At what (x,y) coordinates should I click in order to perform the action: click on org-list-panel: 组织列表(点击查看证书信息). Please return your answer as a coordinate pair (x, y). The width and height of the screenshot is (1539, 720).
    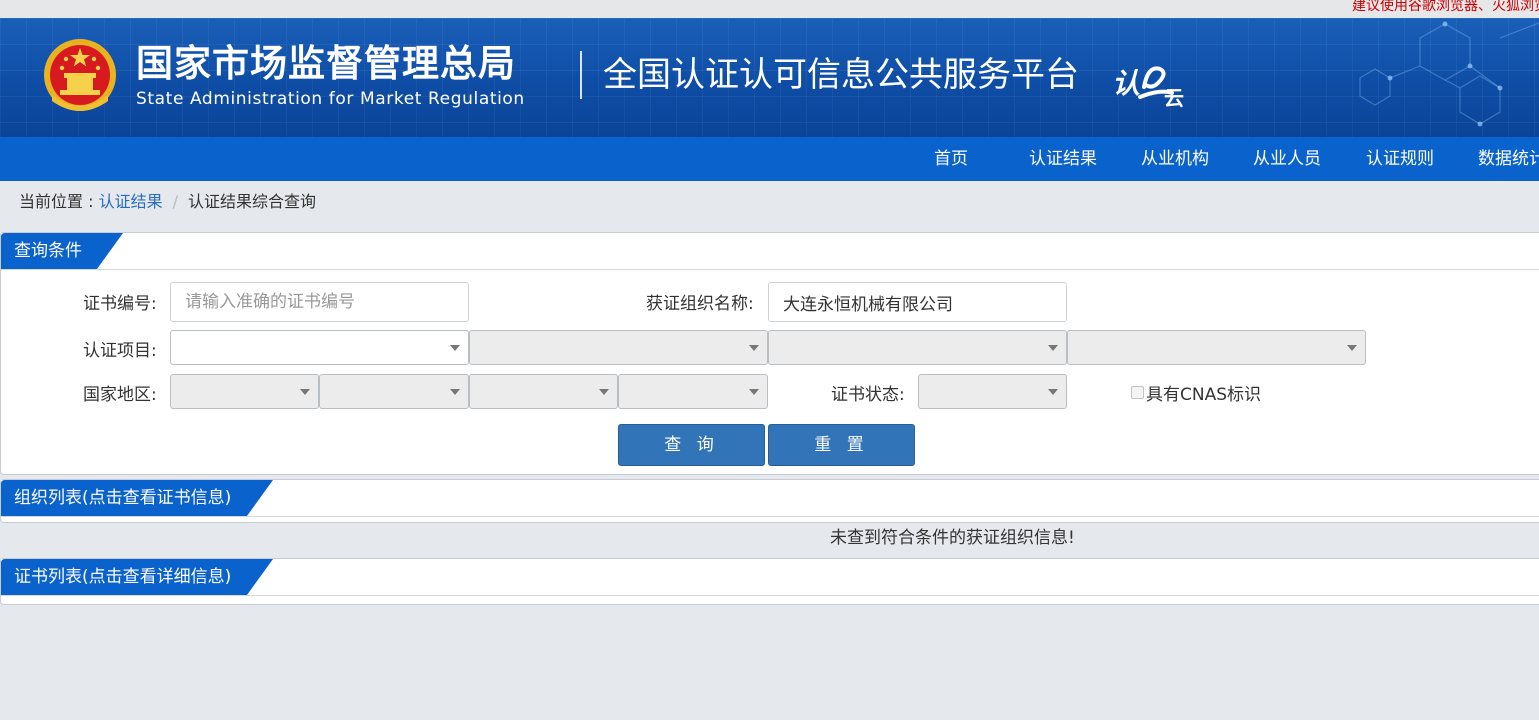
    Looking at the image, I should click on (769, 501).